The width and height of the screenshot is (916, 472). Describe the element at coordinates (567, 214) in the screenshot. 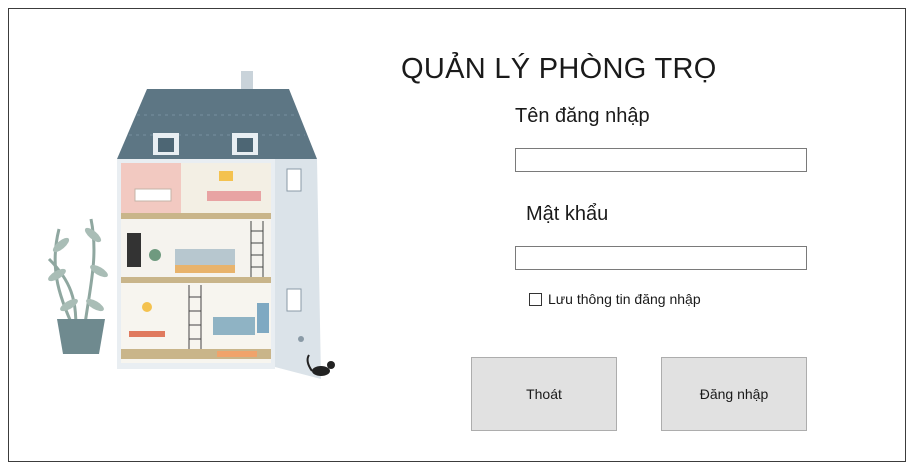

I see `password-label: Mật khẩu` at that location.